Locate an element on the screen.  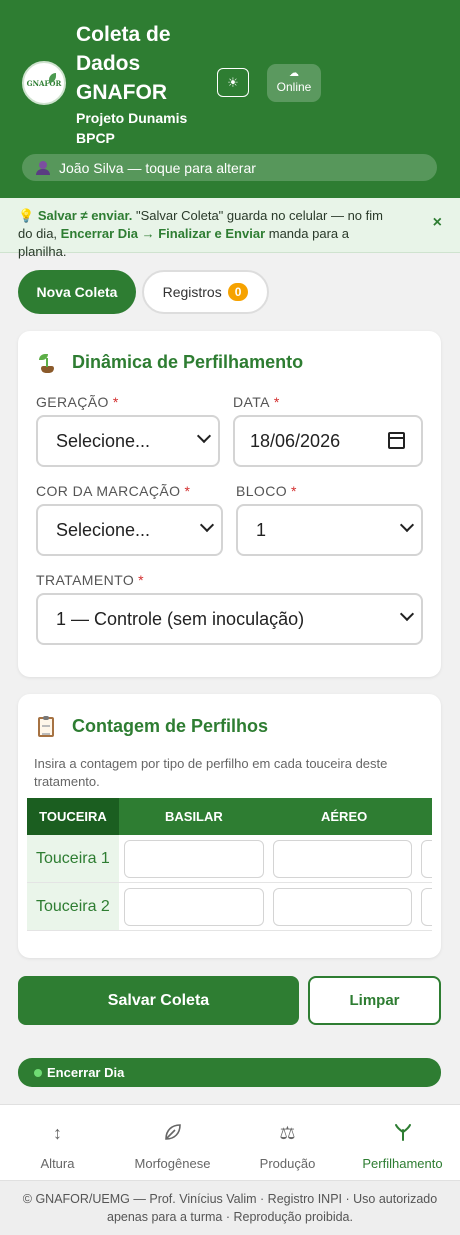
data-label: DATA * is located at coordinates (256, 402).